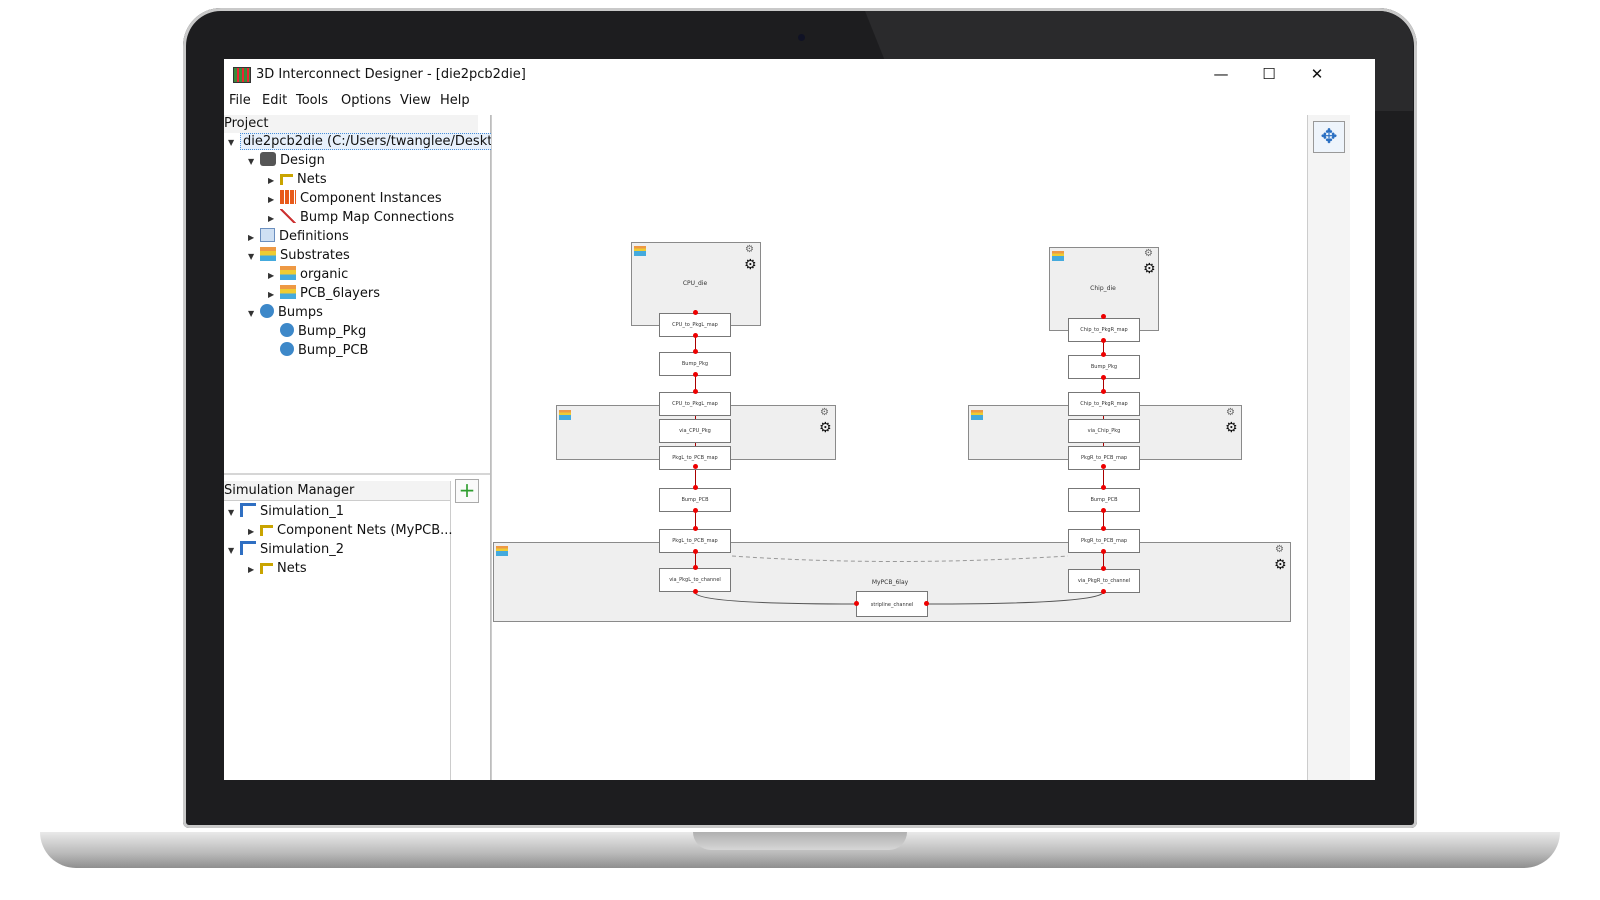 Image resolution: width=1600 pixels, height=900 pixels. What do you see at coordinates (302, 160) in the screenshot?
I see `tree-item-label: Design` at bounding box center [302, 160].